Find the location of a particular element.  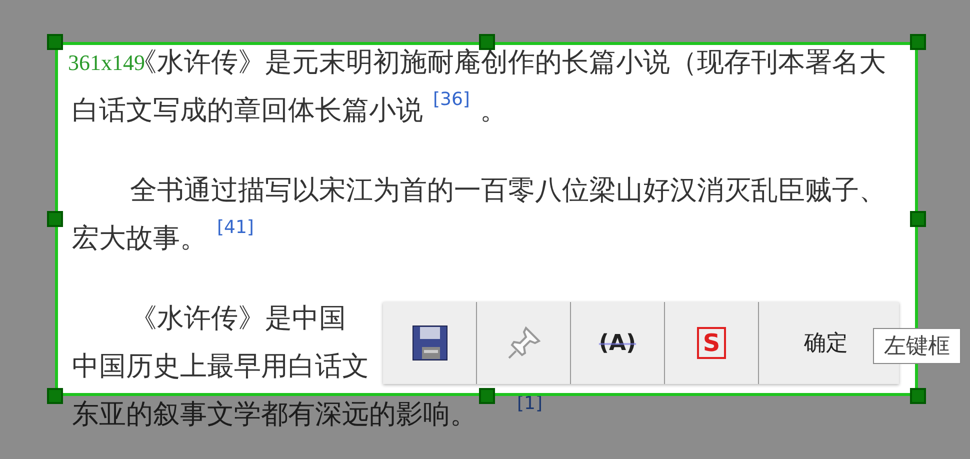

article-text: 。 is located at coordinates (493, 111).